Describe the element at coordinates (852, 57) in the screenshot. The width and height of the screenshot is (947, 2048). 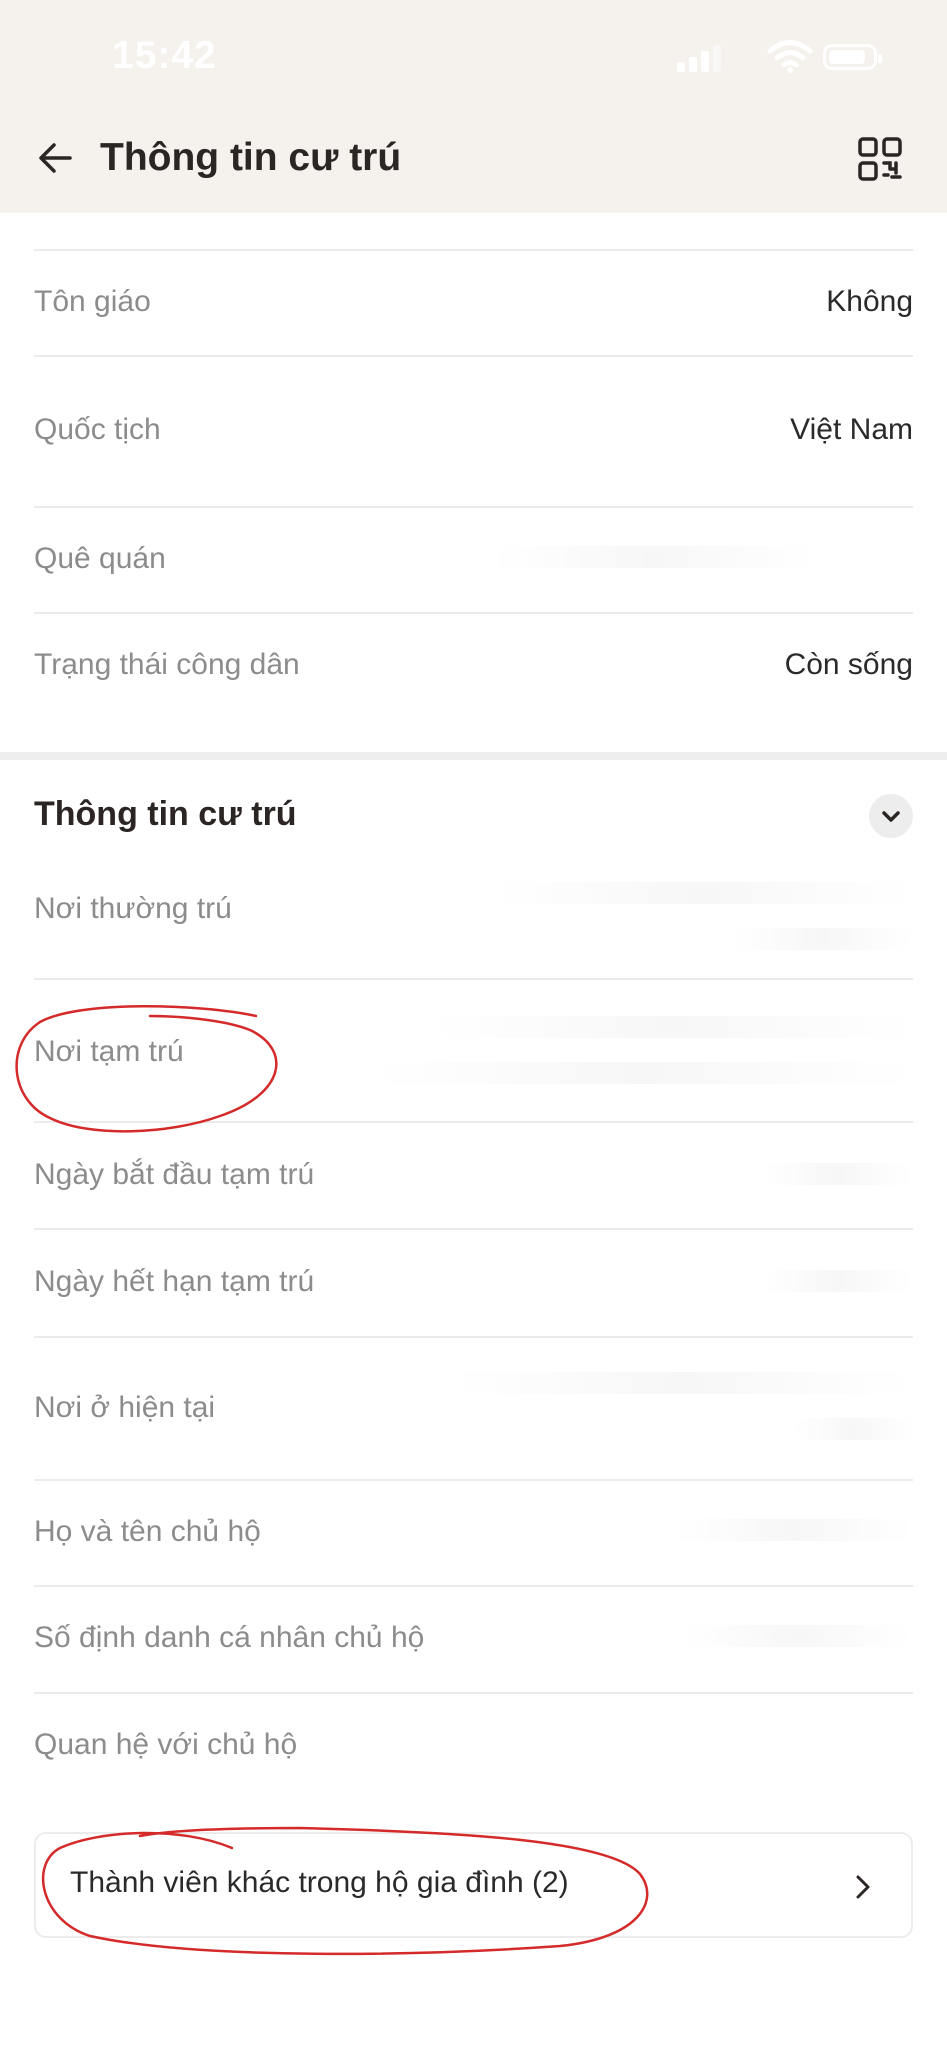
I see `battery-icon` at that location.